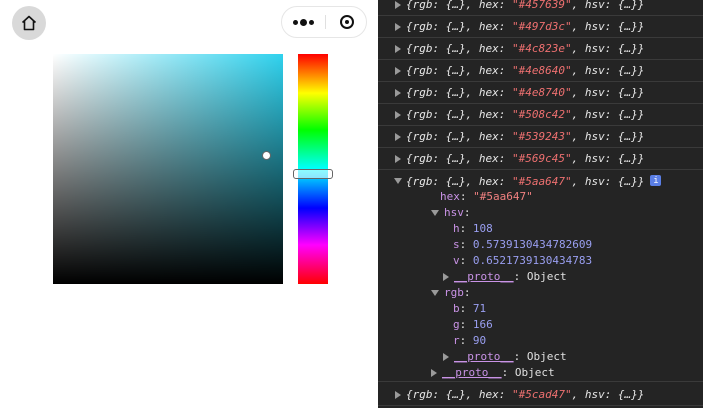  Describe the element at coordinates (525, 394) in the screenshot. I see `log-summary: {rgb: {…}, hex: "#5cad47", hsv: {…}}` at that location.